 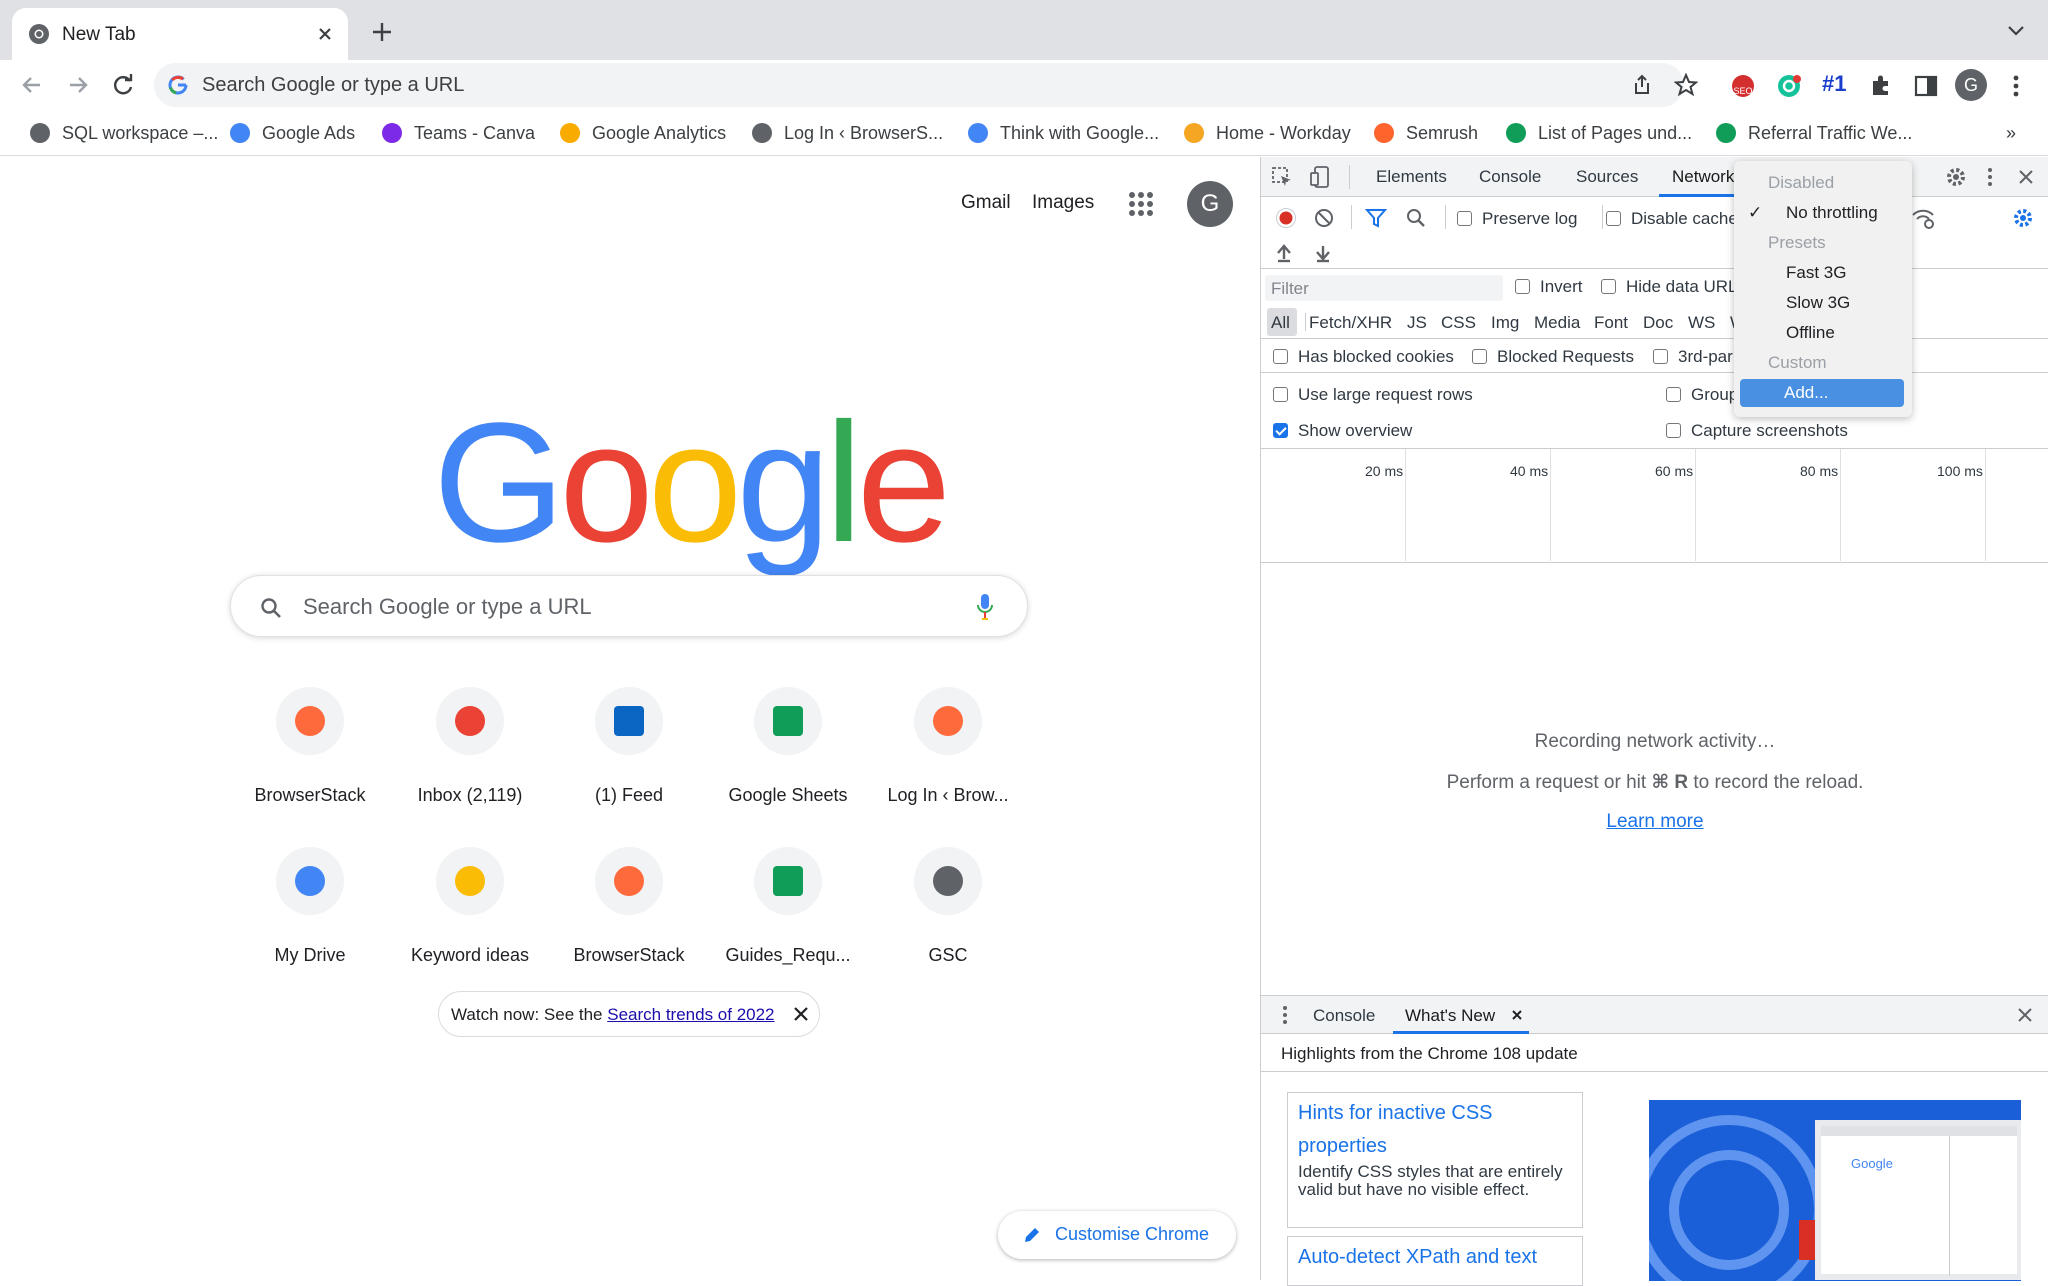 What do you see at coordinates (470, 917) in the screenshot?
I see `shortcut-tile: Keyword ideas` at bounding box center [470, 917].